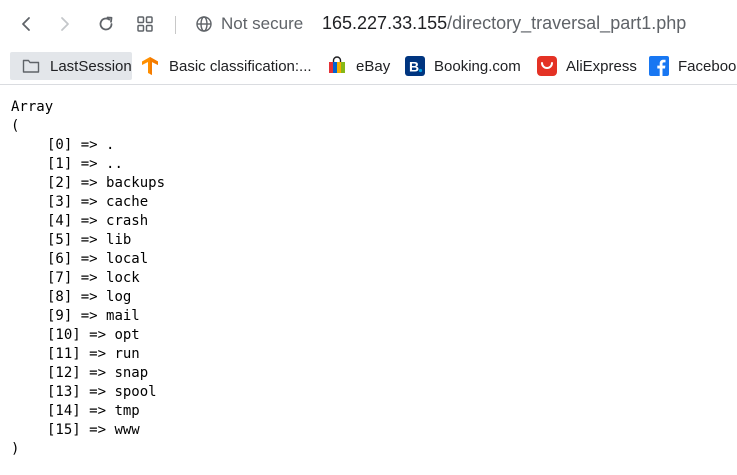  I want to click on entry-value: lib, so click(119, 240).